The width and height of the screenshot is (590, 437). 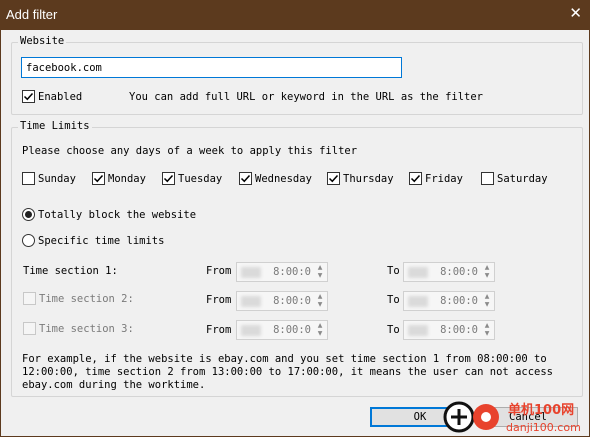 I want to click on watermark: 单机100网 danji100.com, so click(x=516, y=417).